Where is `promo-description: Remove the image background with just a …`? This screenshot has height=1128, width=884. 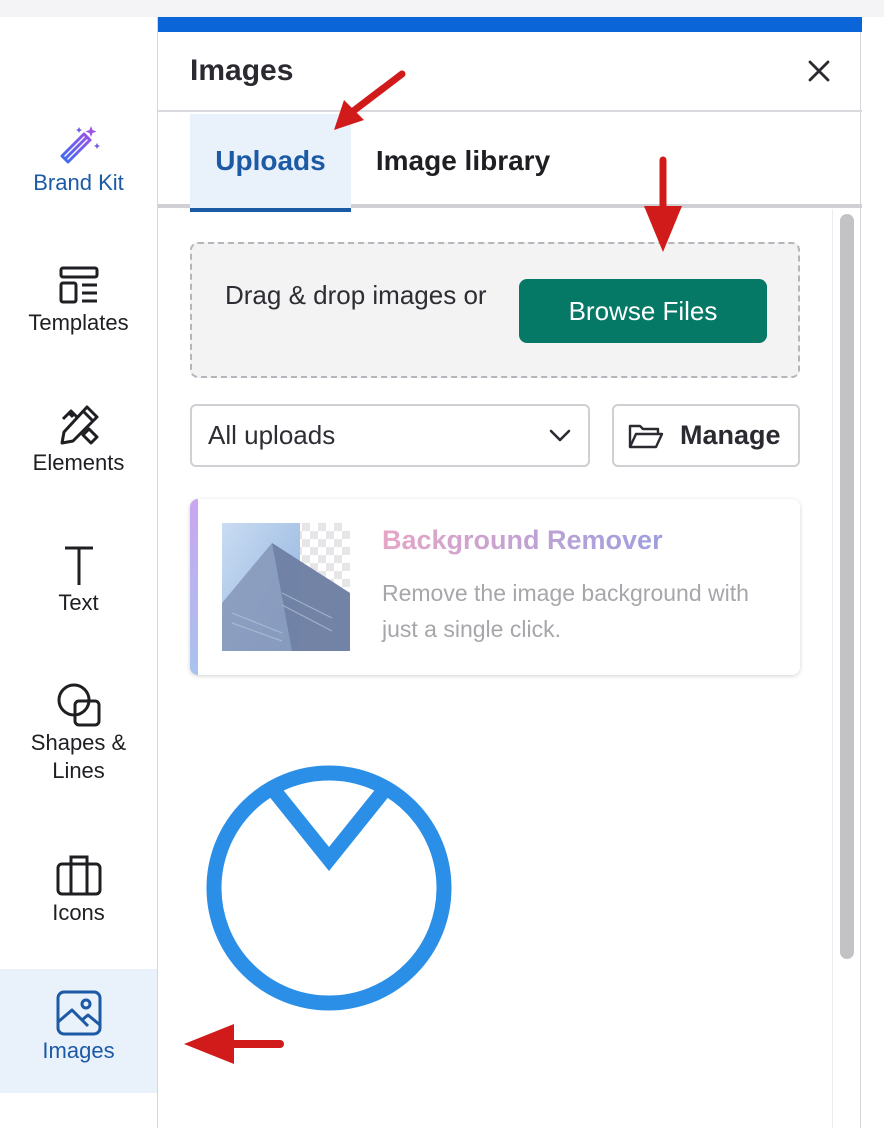 promo-description: Remove the image background with just a … is located at coordinates (565, 611).